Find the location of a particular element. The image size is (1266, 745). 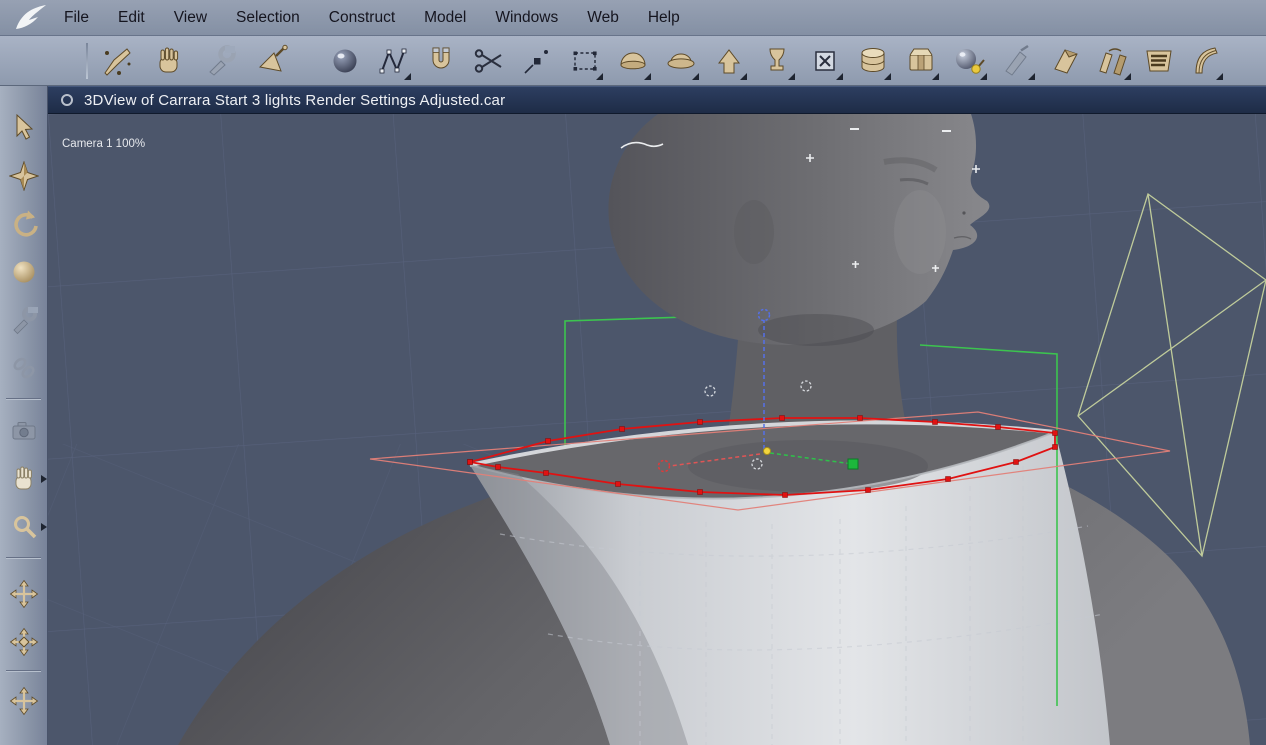

menu-windows: Windows is located at coordinates (526, 18).